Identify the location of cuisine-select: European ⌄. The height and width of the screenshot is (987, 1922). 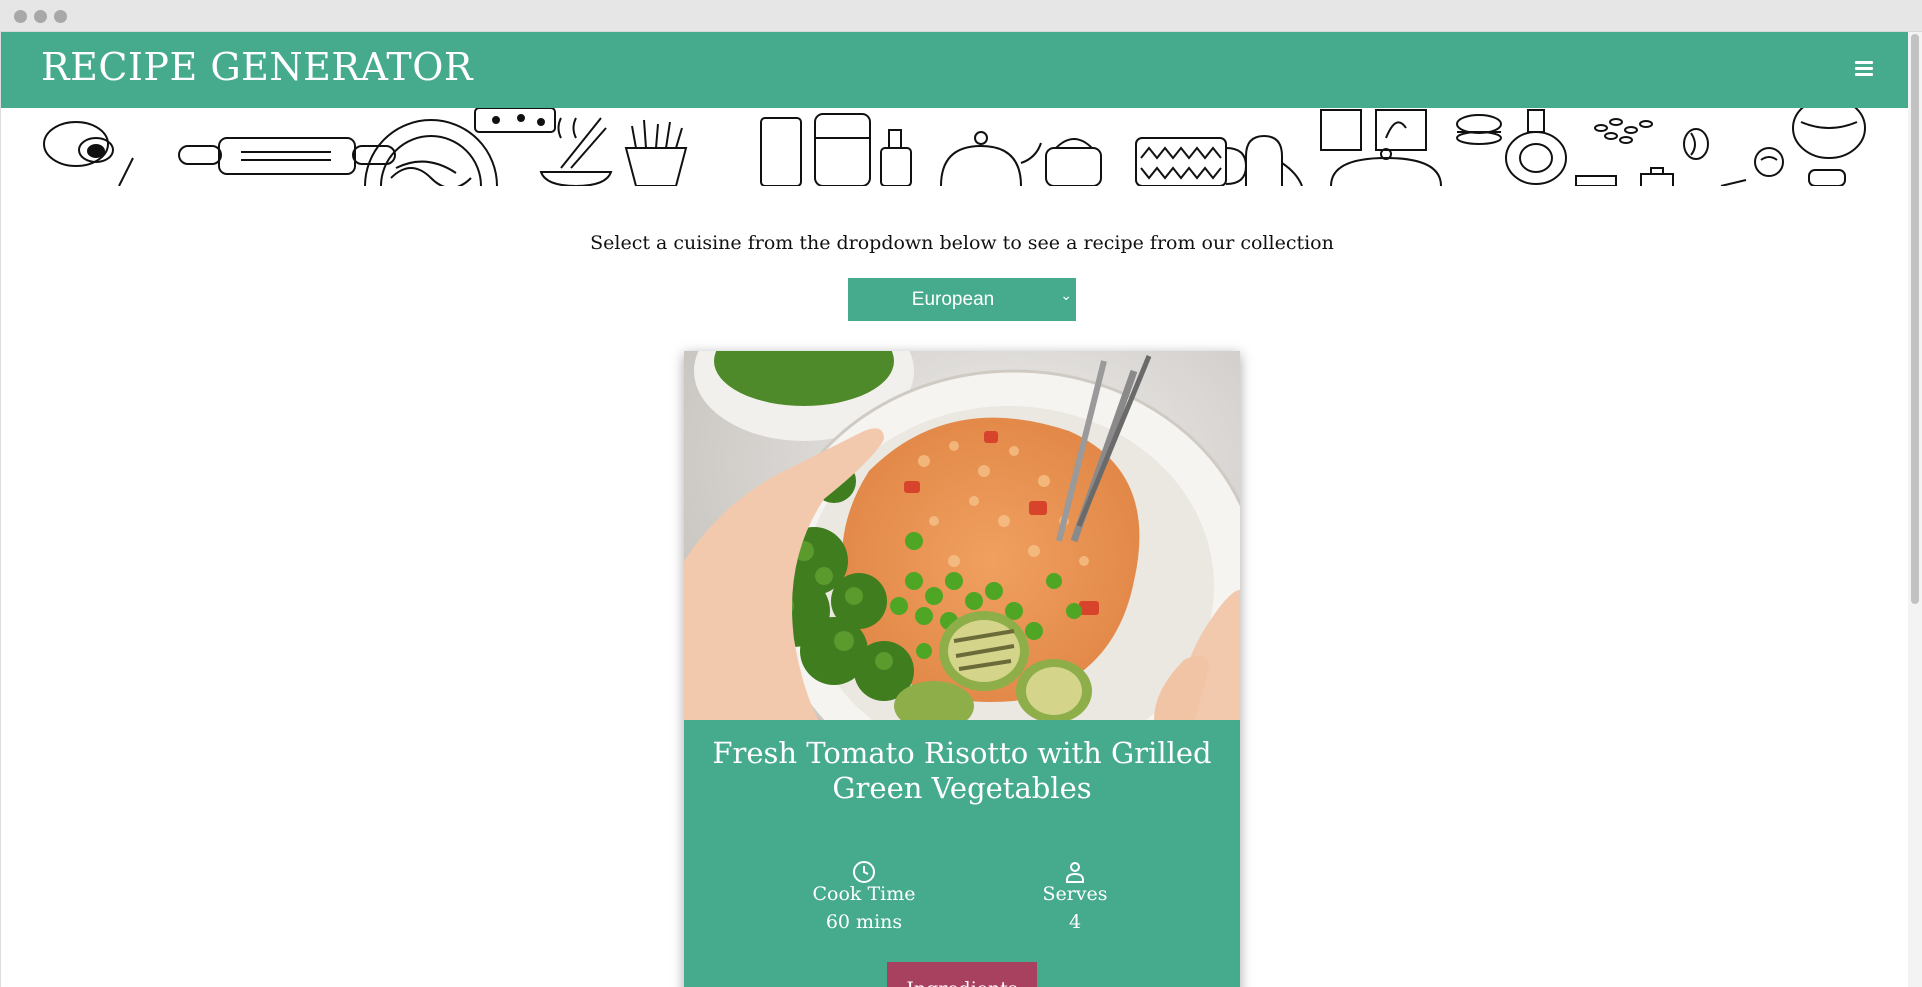
(962, 299).